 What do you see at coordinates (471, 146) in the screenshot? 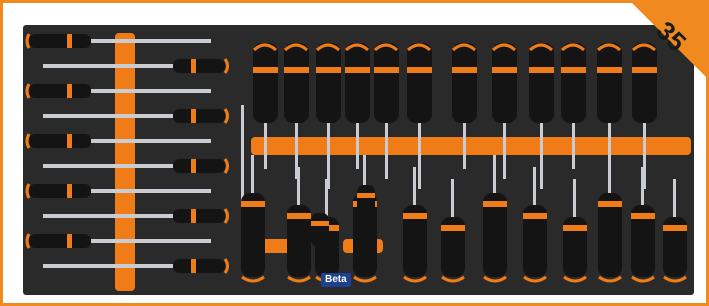
I see `right-orange-rail` at bounding box center [471, 146].